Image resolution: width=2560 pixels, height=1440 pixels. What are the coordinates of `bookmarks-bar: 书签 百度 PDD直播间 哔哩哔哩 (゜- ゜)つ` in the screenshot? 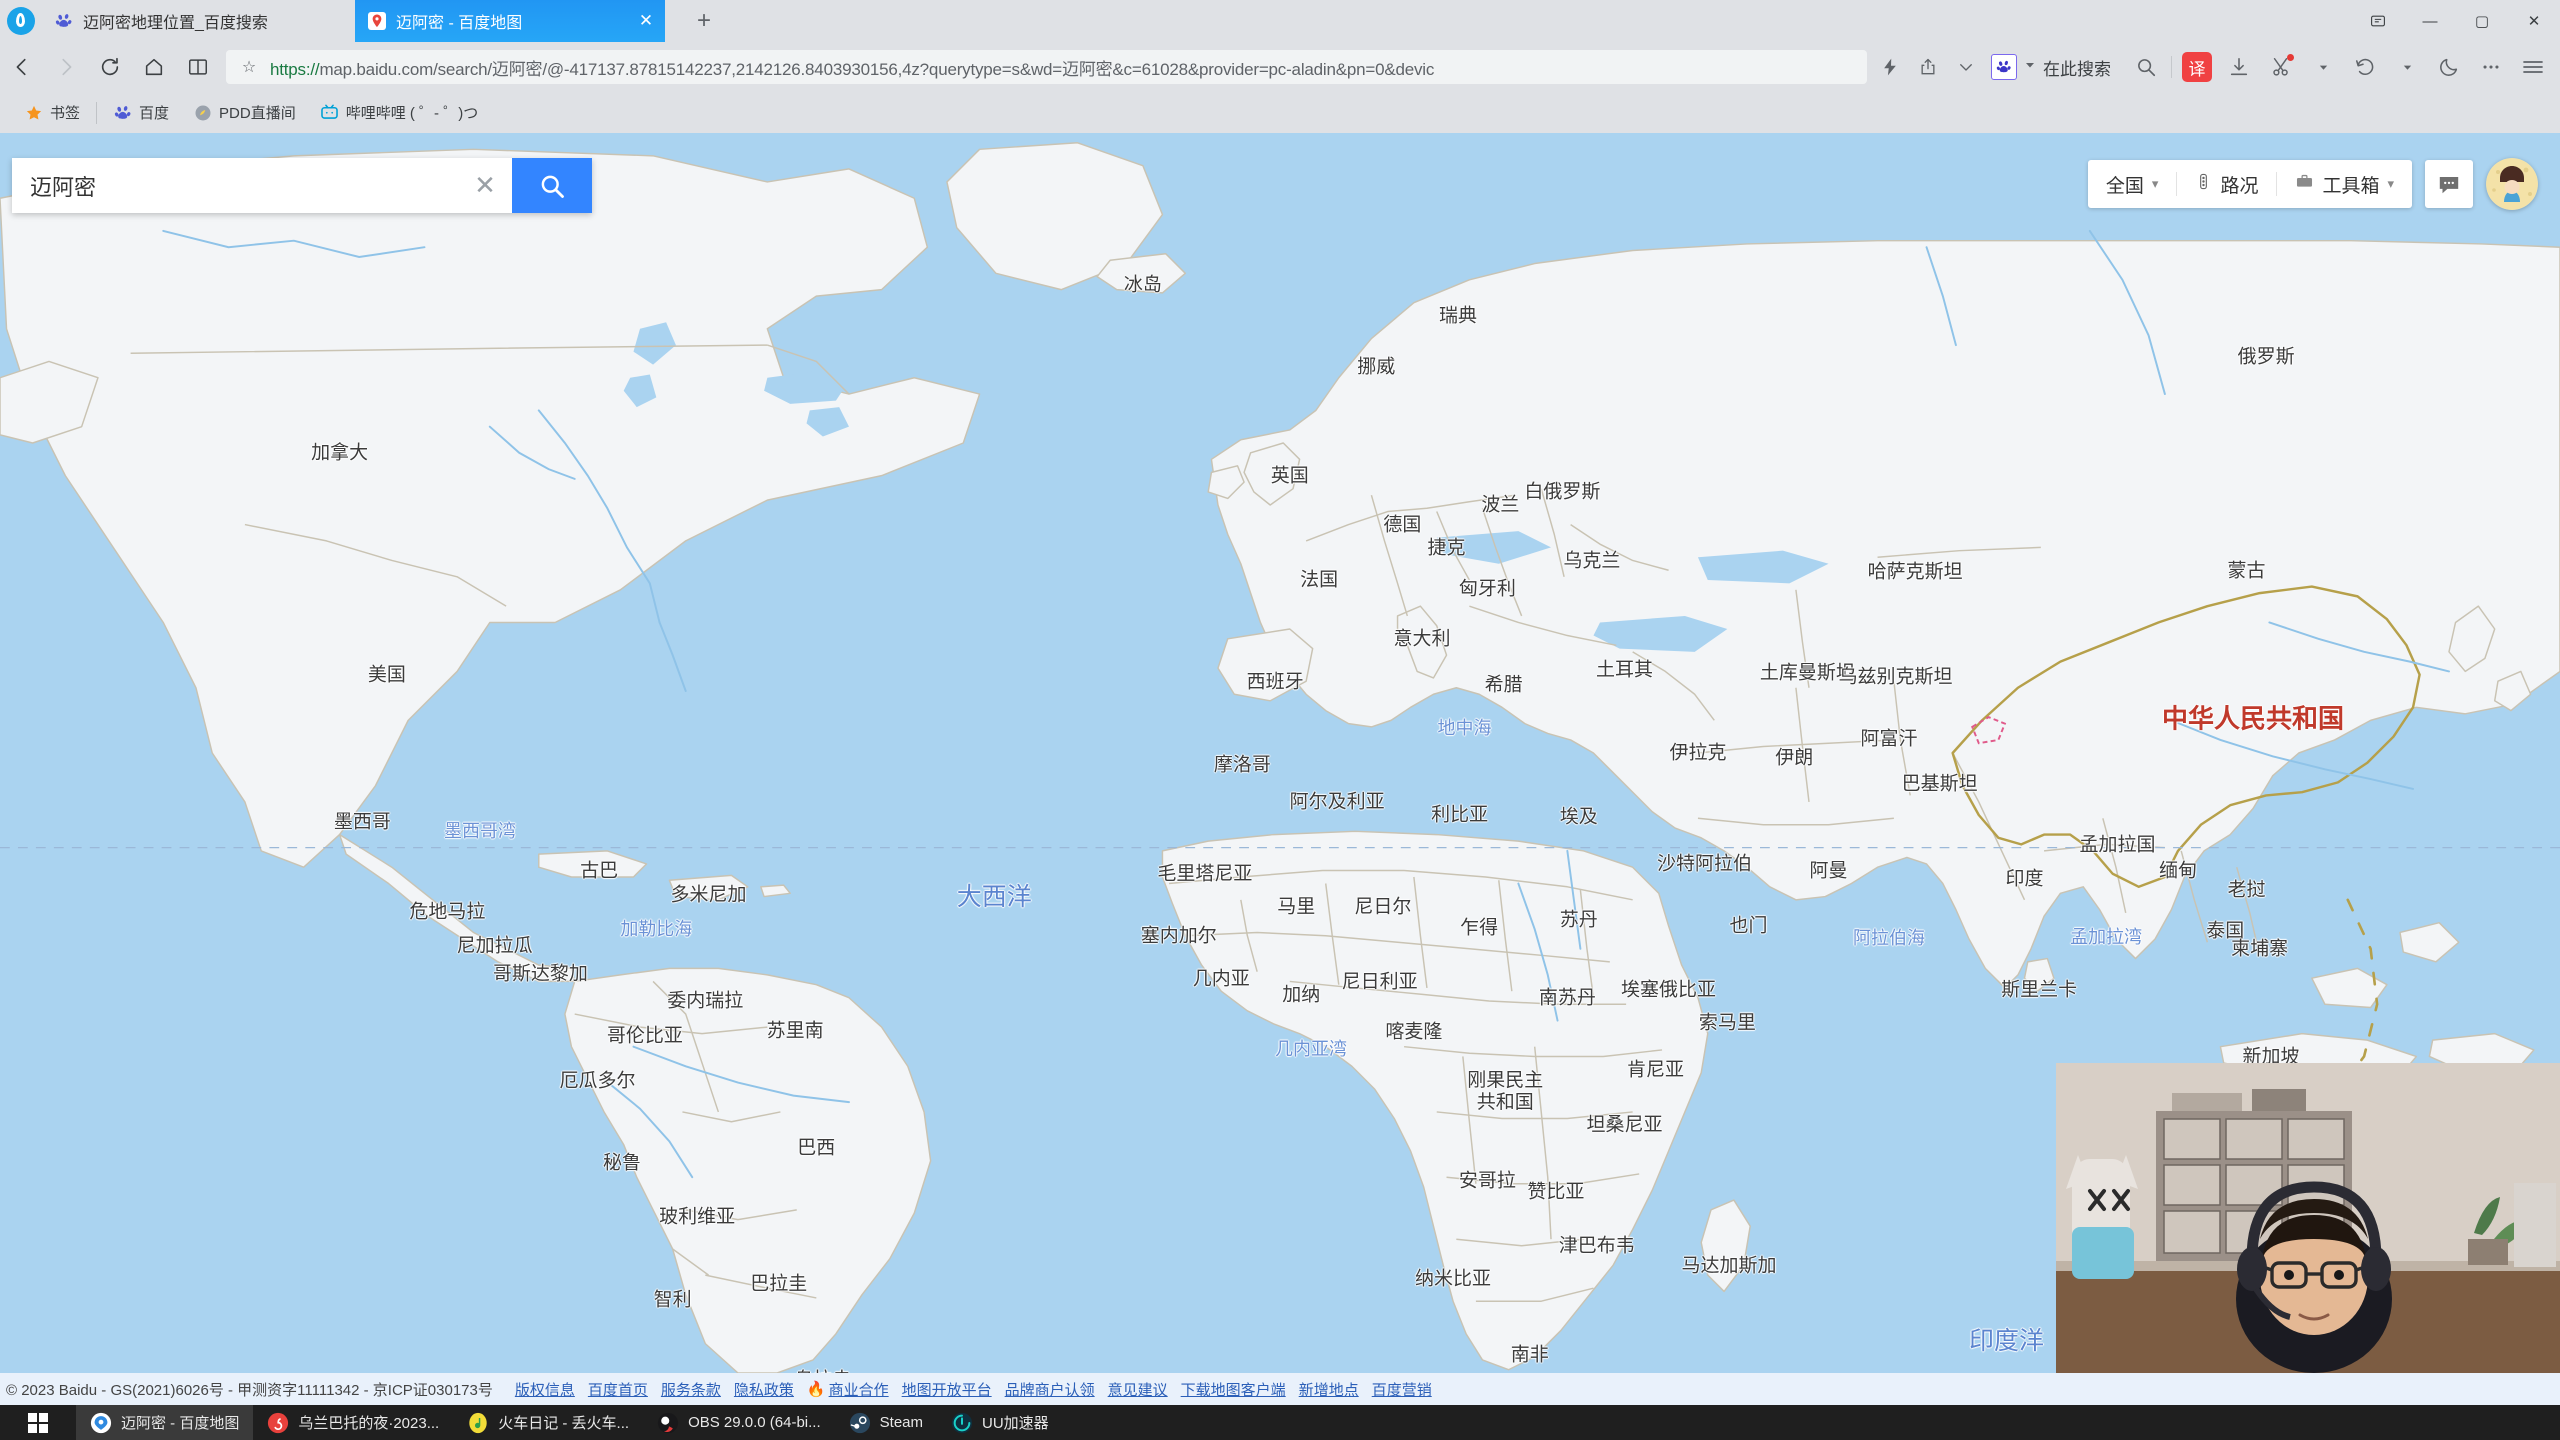 It's located at (1280, 112).